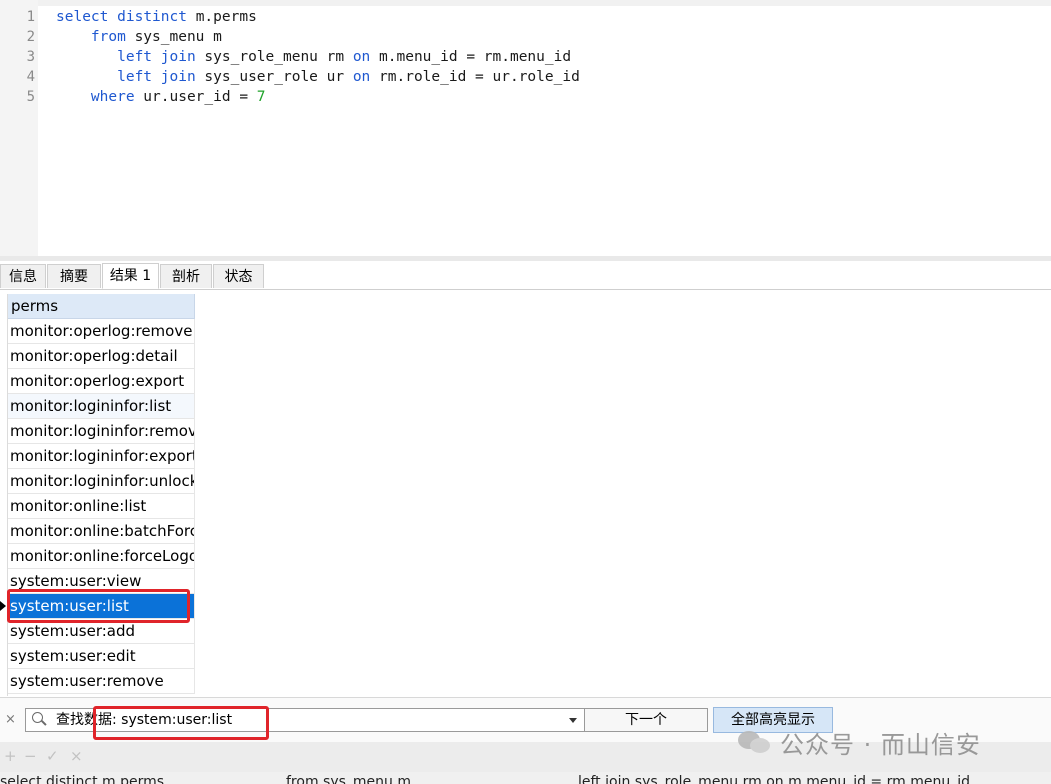  What do you see at coordinates (101, 306) in the screenshot?
I see `column-header-perms: perms` at bounding box center [101, 306].